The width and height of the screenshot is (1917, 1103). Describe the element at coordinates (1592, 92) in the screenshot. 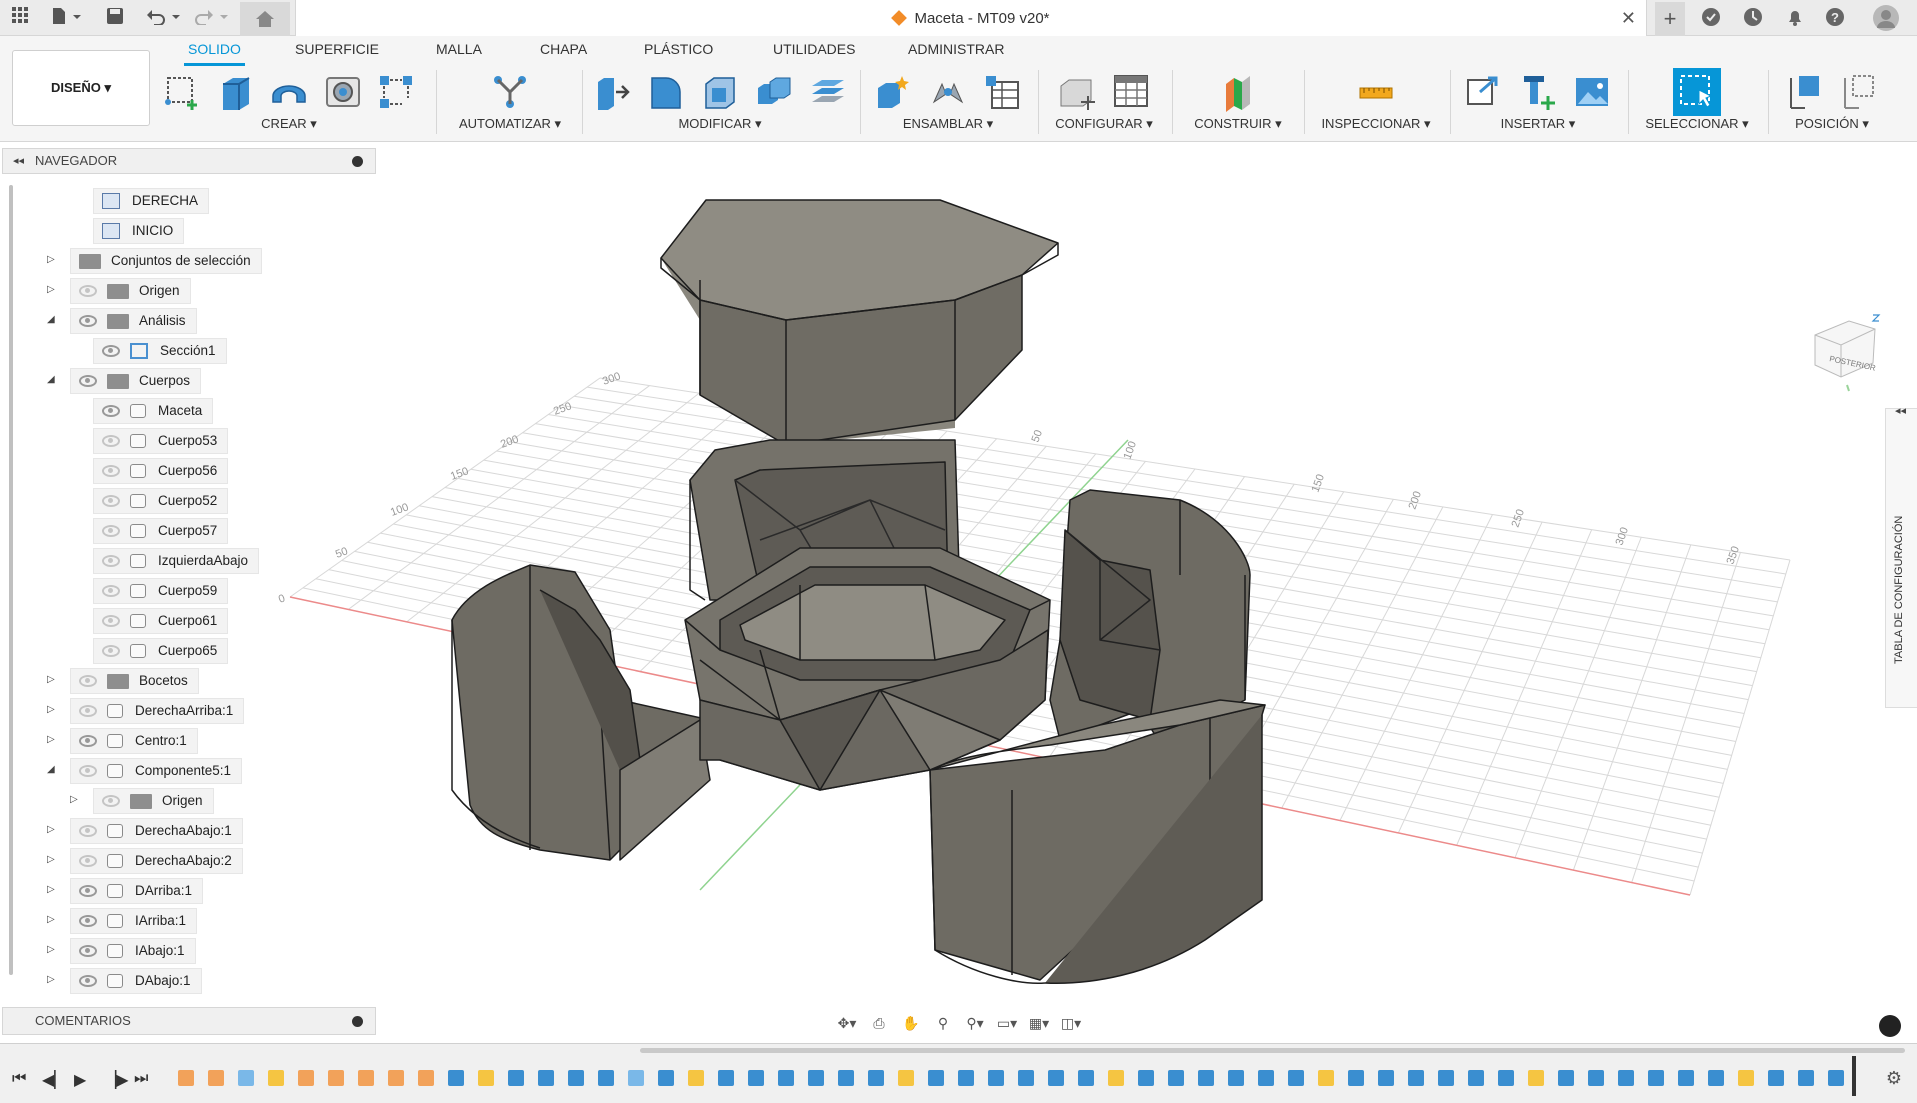

I see `insert-canvas-icon` at that location.